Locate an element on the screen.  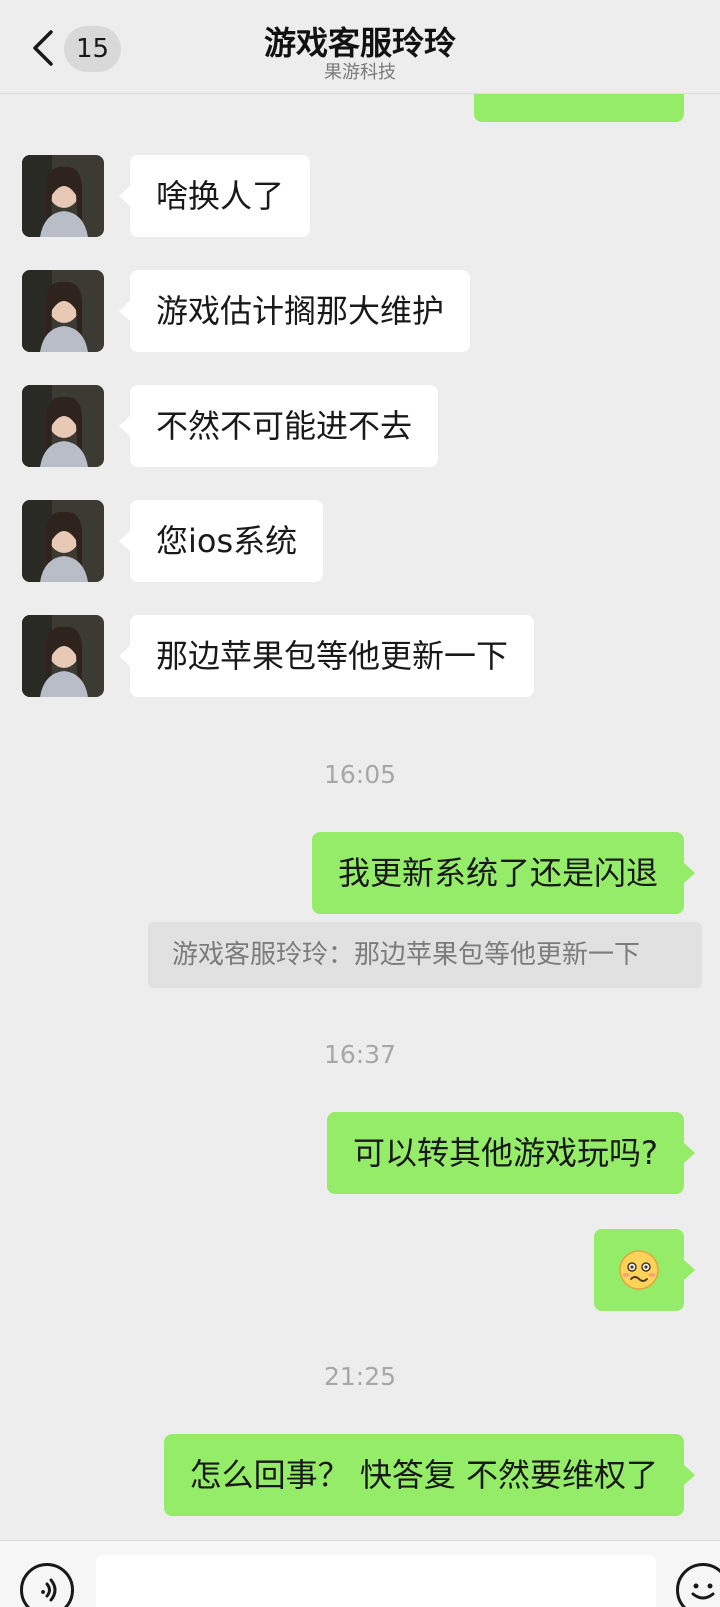
message-bubble-incoming: 啥换人了 is located at coordinates (214, 196).